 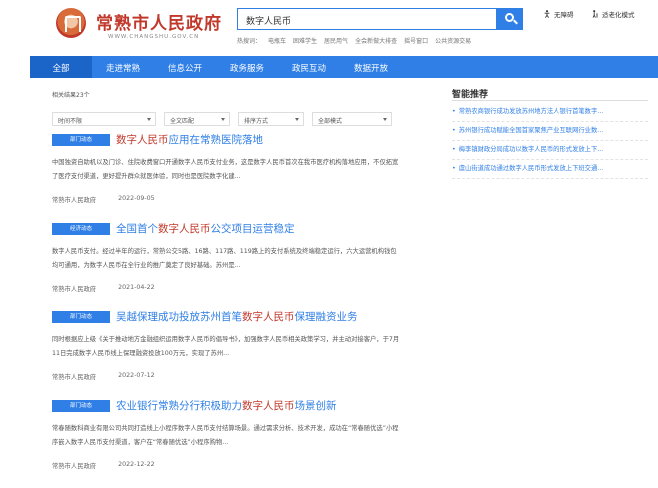 I want to click on nav-item-all: 全部, so click(x=61, y=67).